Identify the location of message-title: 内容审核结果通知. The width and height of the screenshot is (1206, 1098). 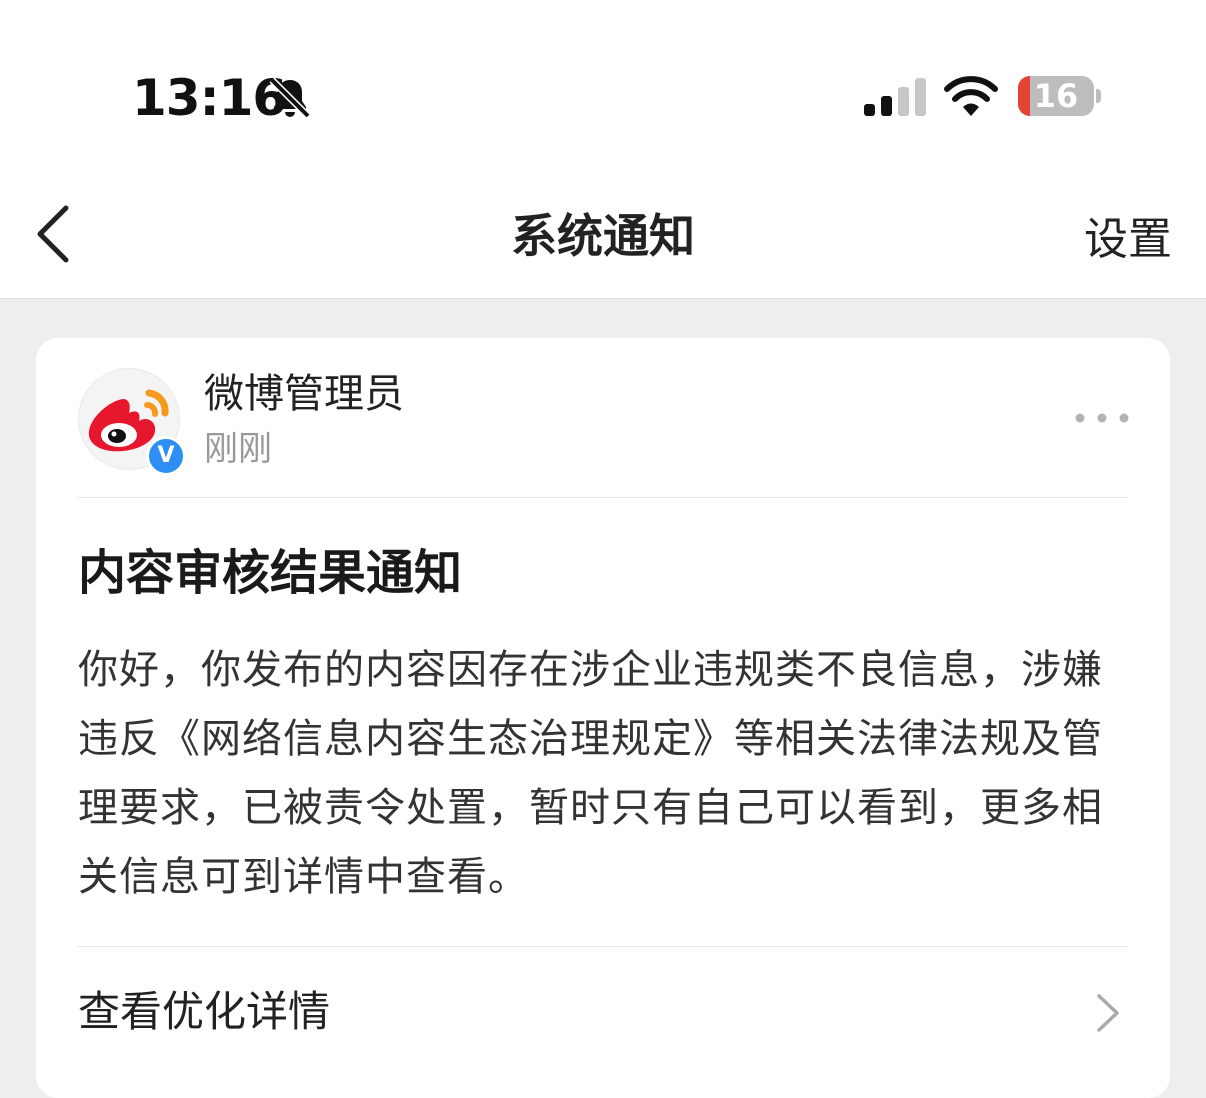
(270, 573).